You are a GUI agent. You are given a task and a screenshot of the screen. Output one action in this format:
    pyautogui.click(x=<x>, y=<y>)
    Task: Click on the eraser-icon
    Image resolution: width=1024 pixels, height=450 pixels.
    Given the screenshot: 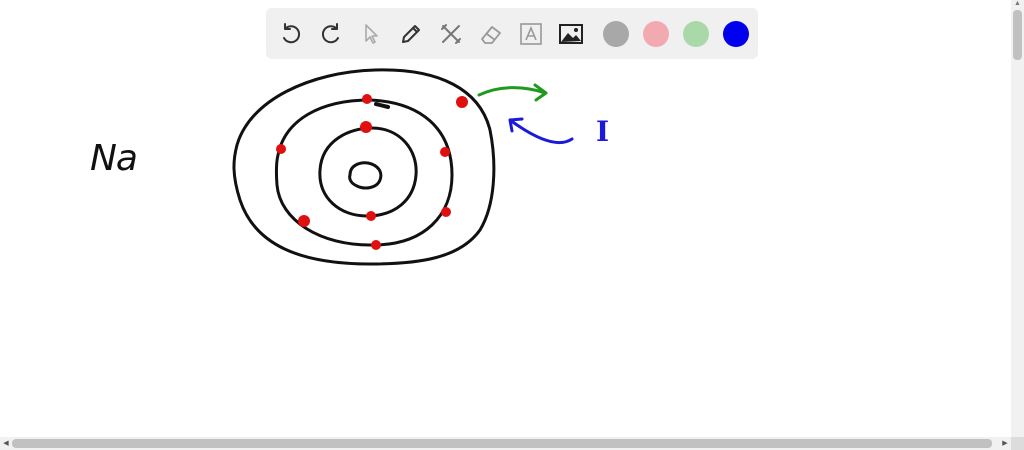 What is the action you would take?
    pyautogui.click(x=491, y=34)
    